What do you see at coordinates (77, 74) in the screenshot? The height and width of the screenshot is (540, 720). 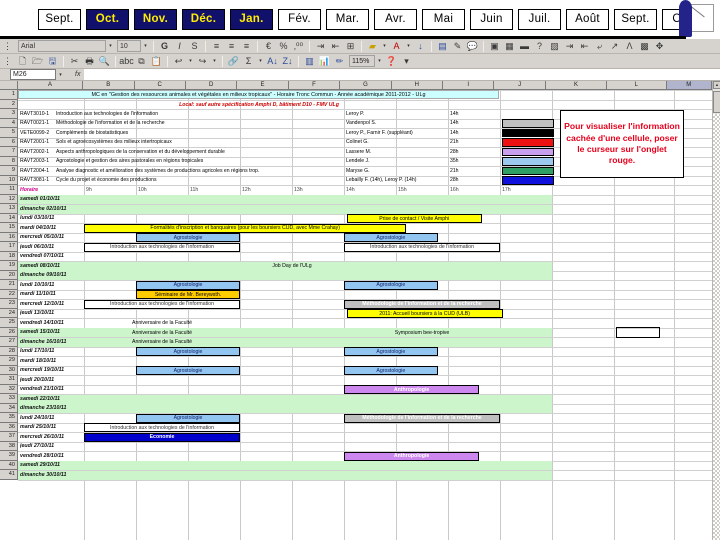 I see `insert-function-icon: fx` at bounding box center [77, 74].